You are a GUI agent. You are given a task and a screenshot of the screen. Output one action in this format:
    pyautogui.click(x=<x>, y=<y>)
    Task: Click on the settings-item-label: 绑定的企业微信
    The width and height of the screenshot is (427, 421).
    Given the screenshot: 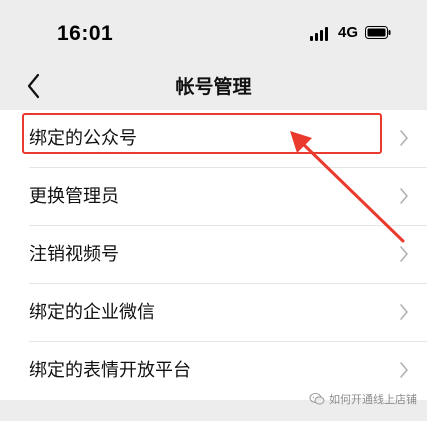 What is the action you would take?
    pyautogui.click(x=92, y=312)
    